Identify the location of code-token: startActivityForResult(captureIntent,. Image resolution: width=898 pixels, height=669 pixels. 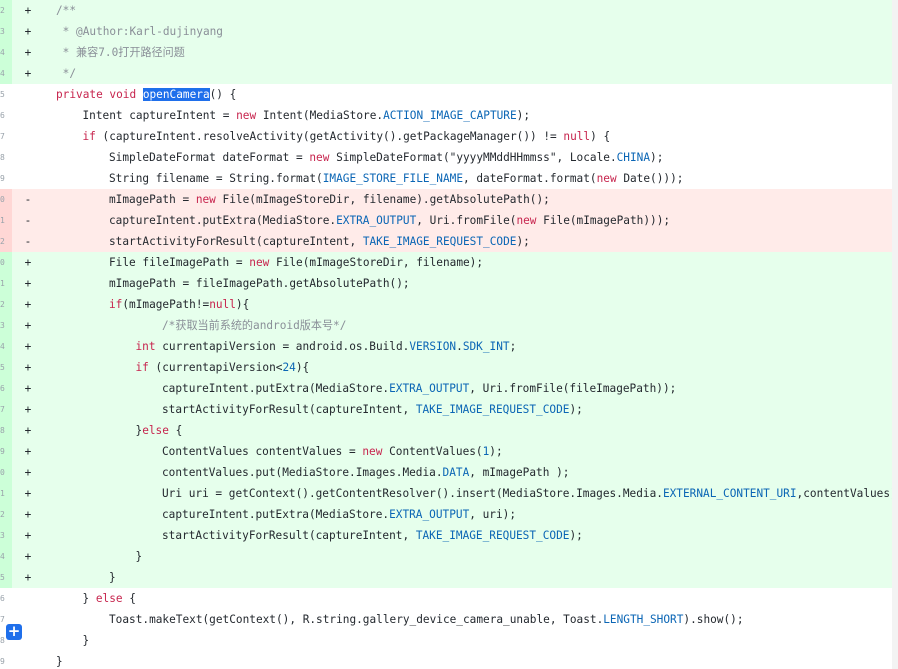
(236, 241).